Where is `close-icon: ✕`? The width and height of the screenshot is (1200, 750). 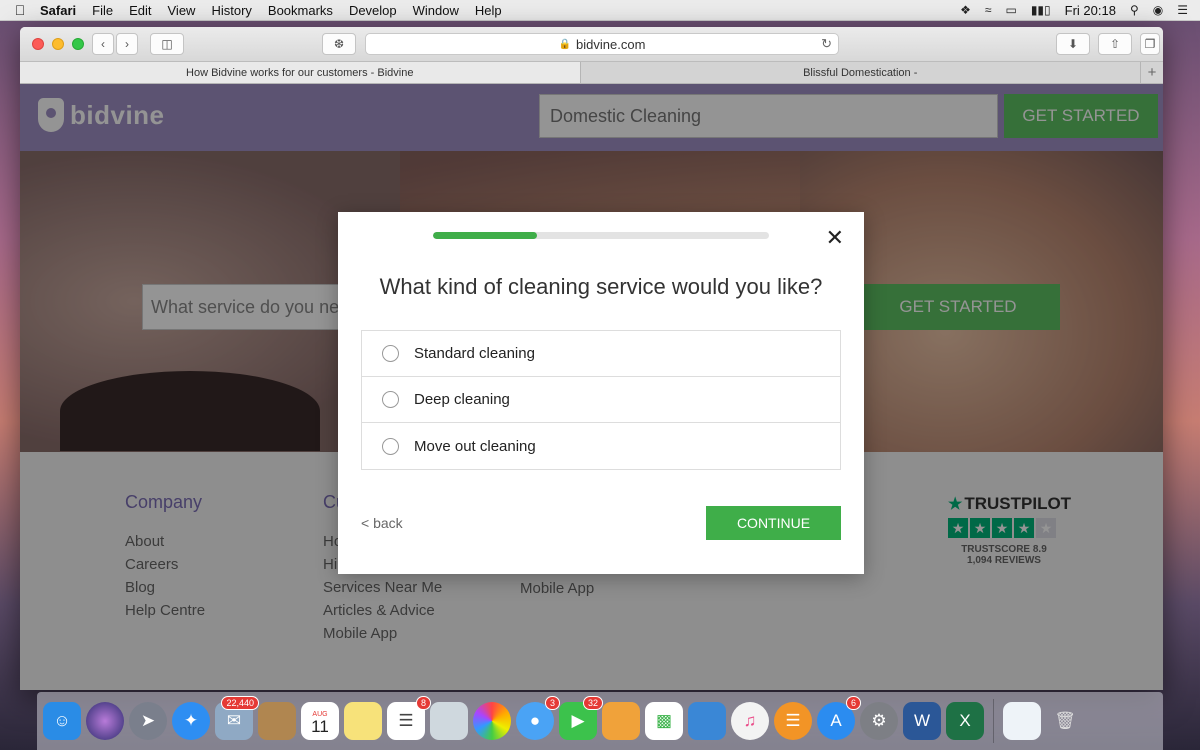
close-icon: ✕ is located at coordinates (835, 238).